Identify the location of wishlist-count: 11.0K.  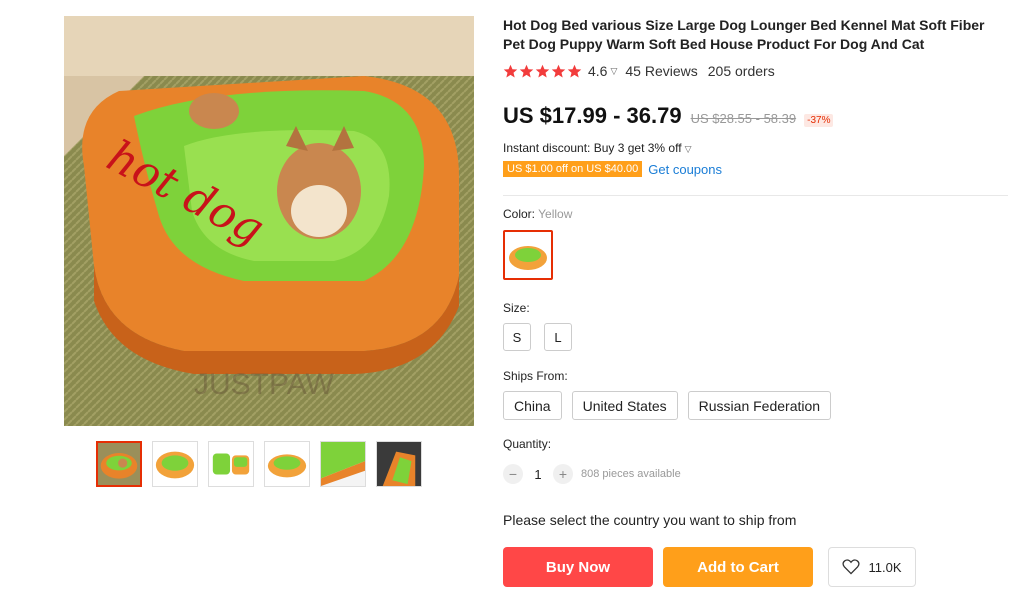
(885, 567).